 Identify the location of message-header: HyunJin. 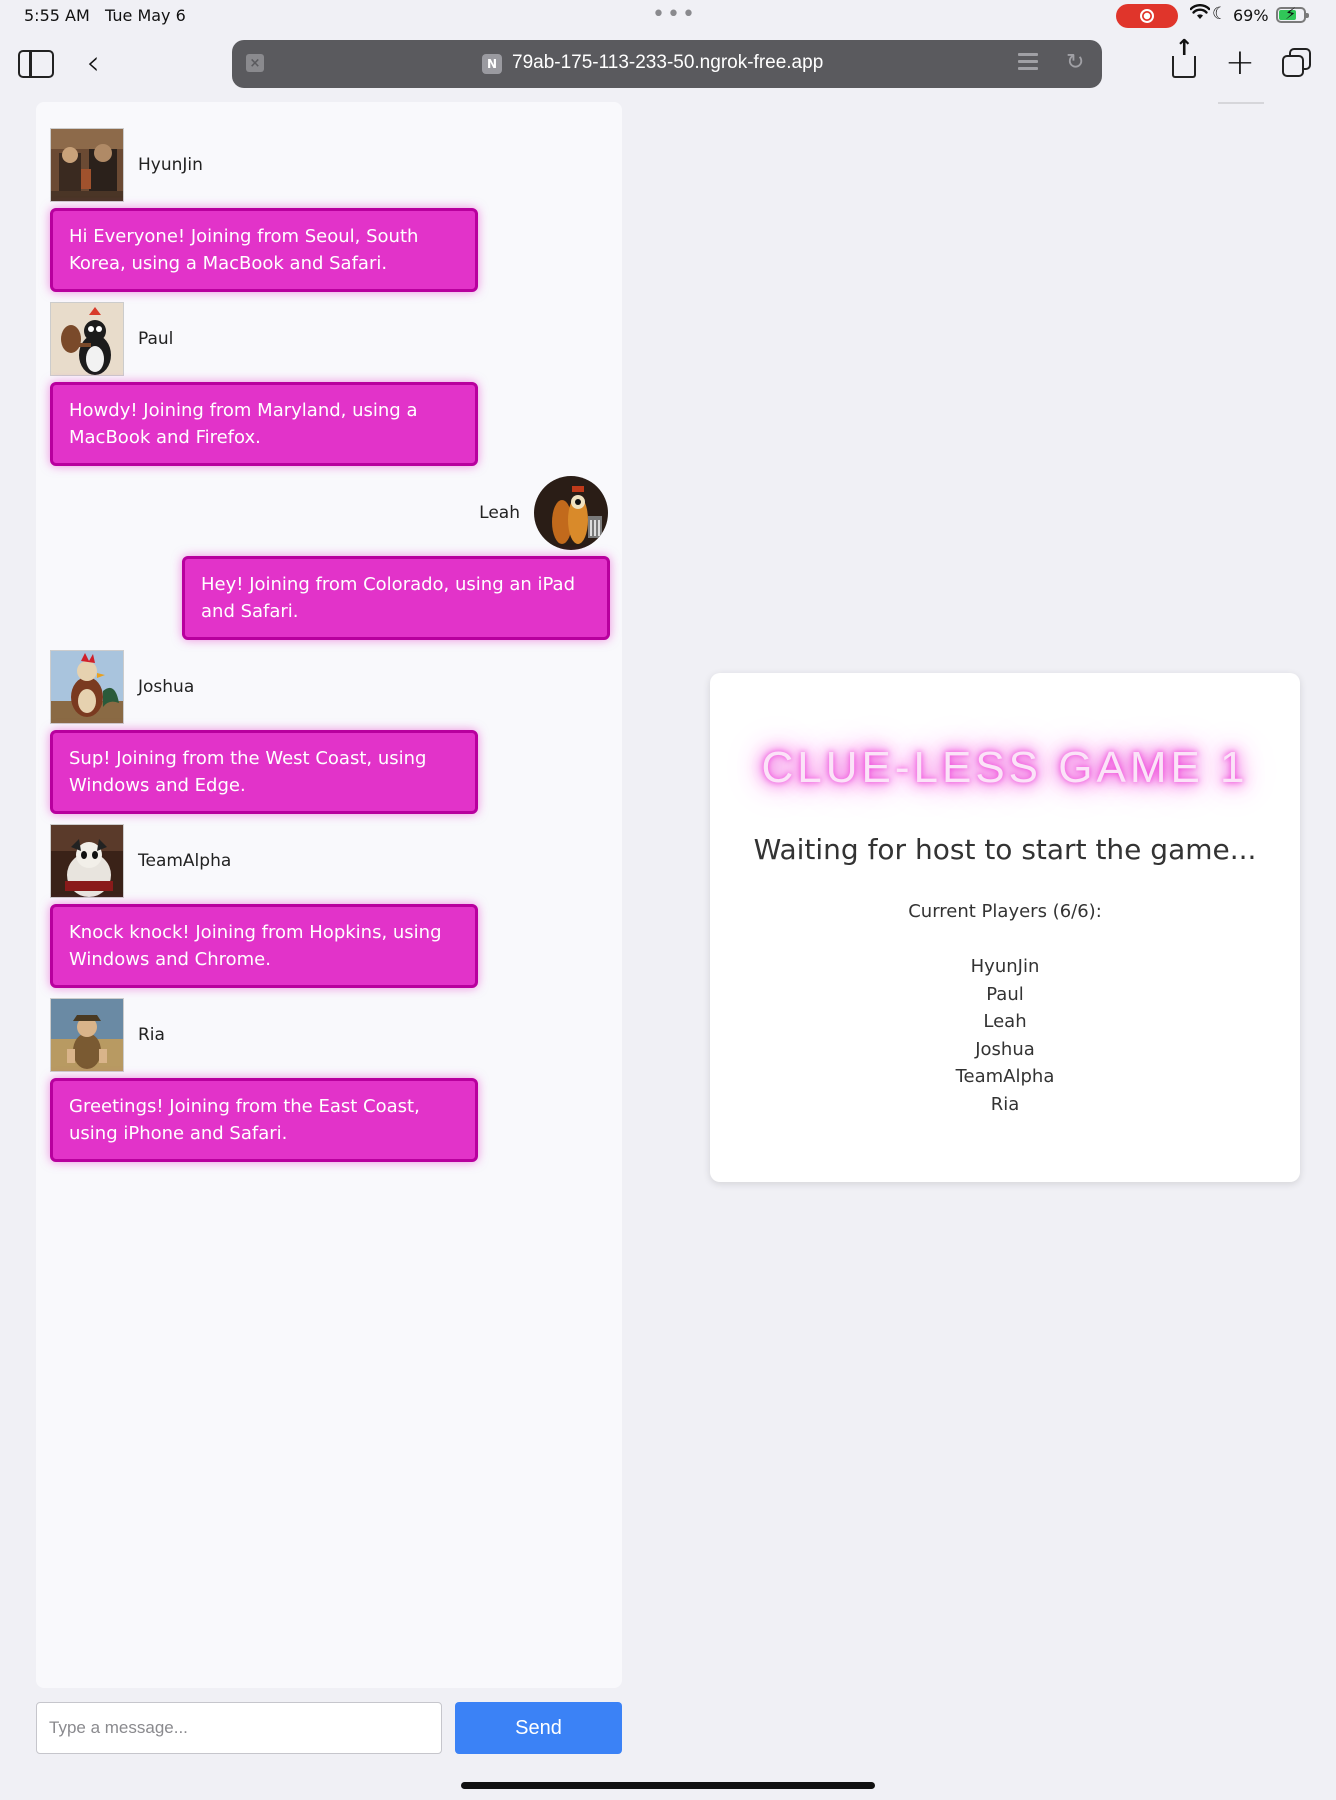
(133, 165).